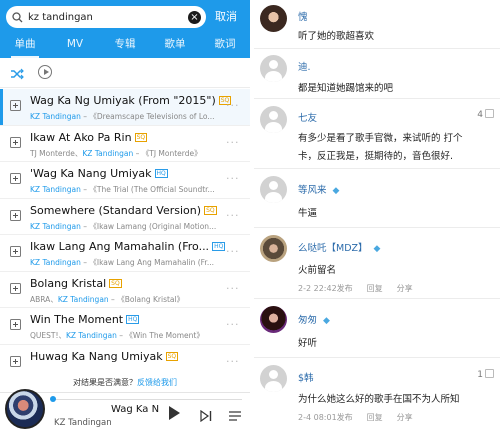 Image resolution: width=500 pixels, height=431 pixels. Describe the element at coordinates (225, 45) in the screenshot. I see `tab-lyrics: 歌词` at that location.